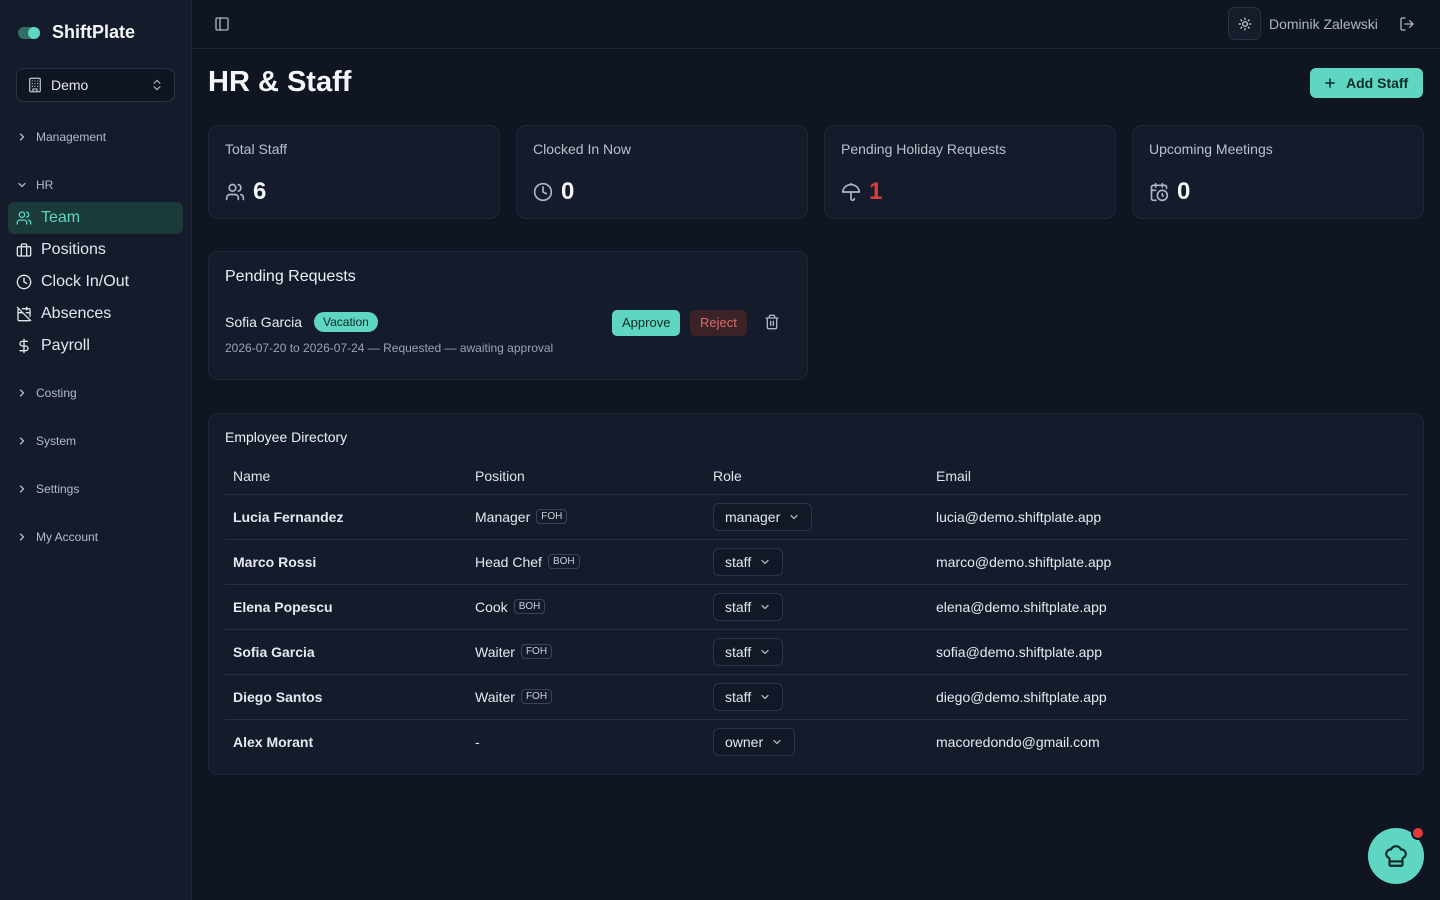 Image resolution: width=1440 pixels, height=900 pixels. I want to click on column-header-role: Role, so click(816, 477).